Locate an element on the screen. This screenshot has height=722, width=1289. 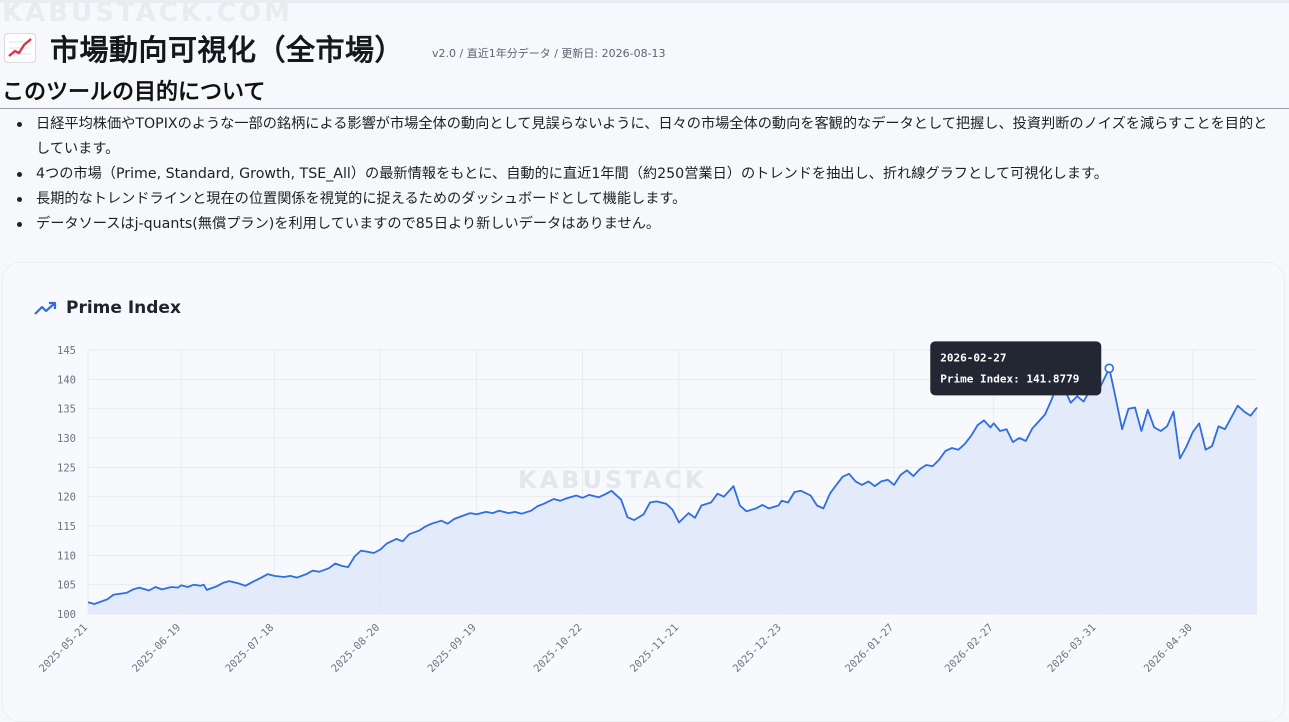
x-tick-label: 2026-03-31 is located at coordinates (1071, 648).